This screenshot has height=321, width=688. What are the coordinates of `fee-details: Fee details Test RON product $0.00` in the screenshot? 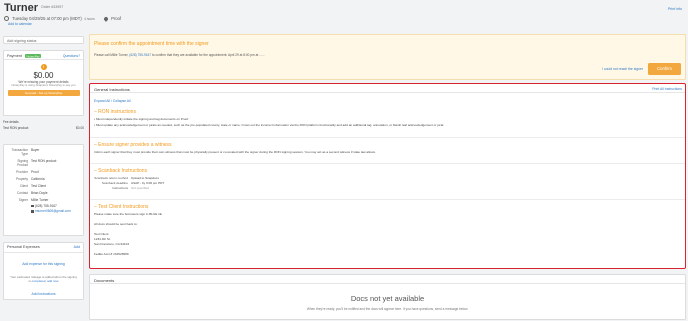 It's located at (43, 125).